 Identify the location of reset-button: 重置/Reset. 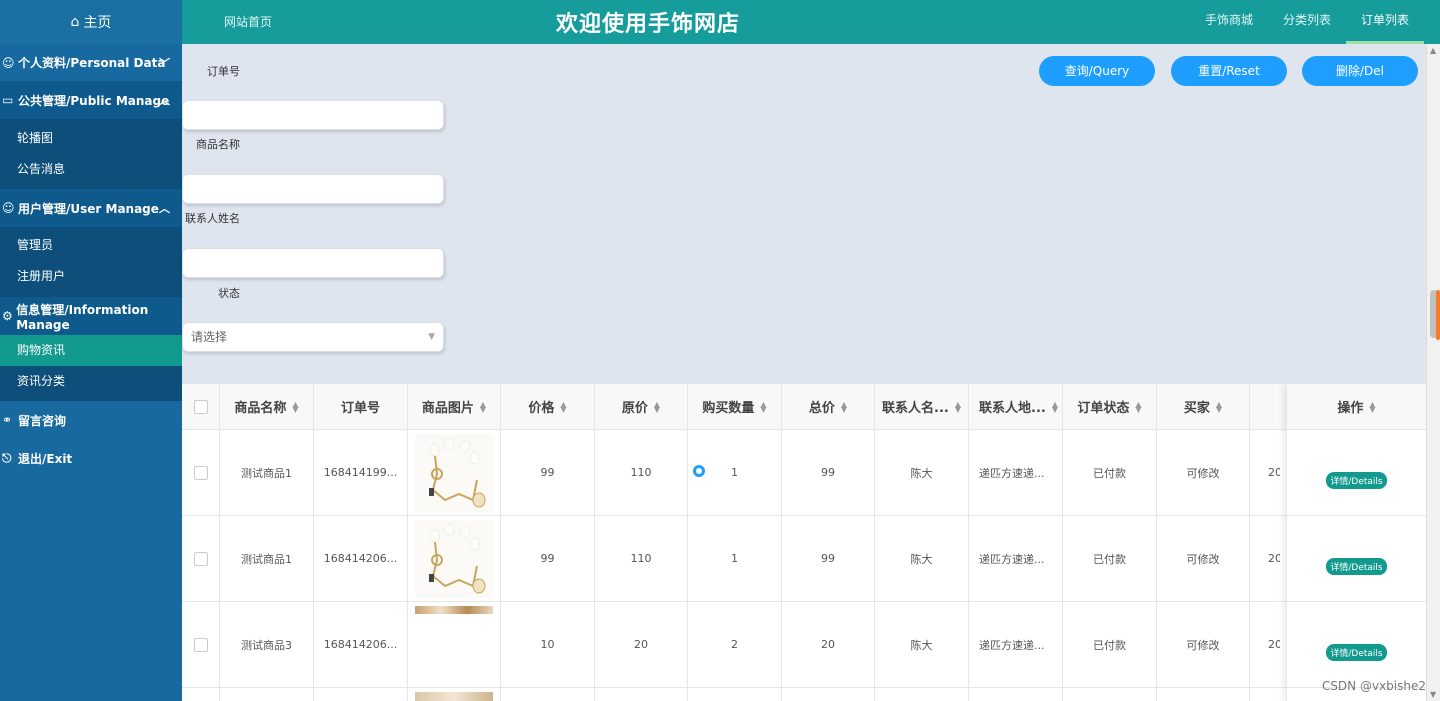
(1229, 71).